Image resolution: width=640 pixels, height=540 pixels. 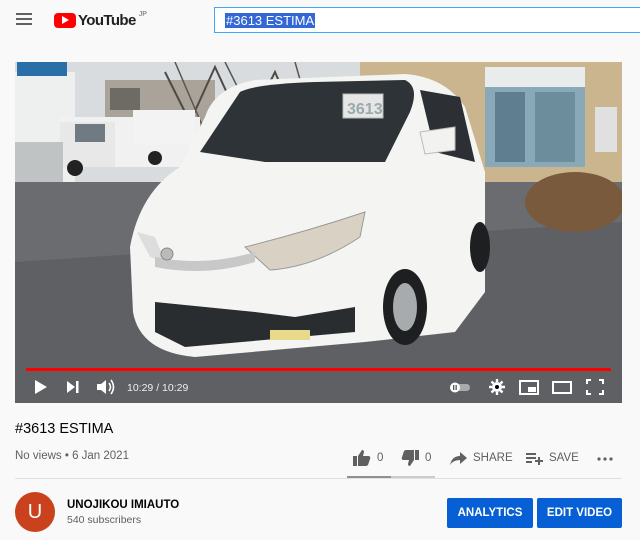 What do you see at coordinates (104, 520) in the screenshot?
I see `subscriber-count: 540 subscribers` at bounding box center [104, 520].